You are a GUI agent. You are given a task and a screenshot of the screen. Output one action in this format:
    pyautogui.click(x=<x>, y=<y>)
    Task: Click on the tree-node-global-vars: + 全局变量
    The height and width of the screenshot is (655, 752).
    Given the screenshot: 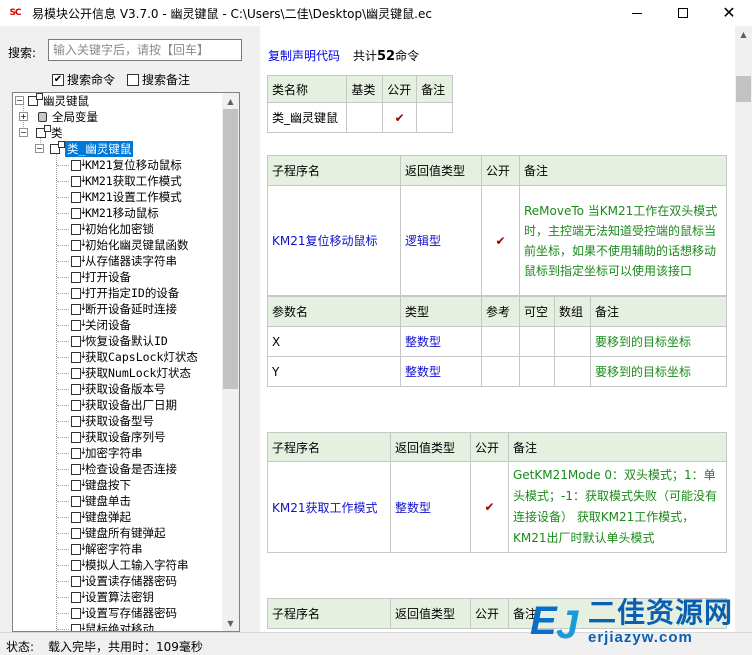 What is the action you would take?
    pyautogui.click(x=56, y=117)
    